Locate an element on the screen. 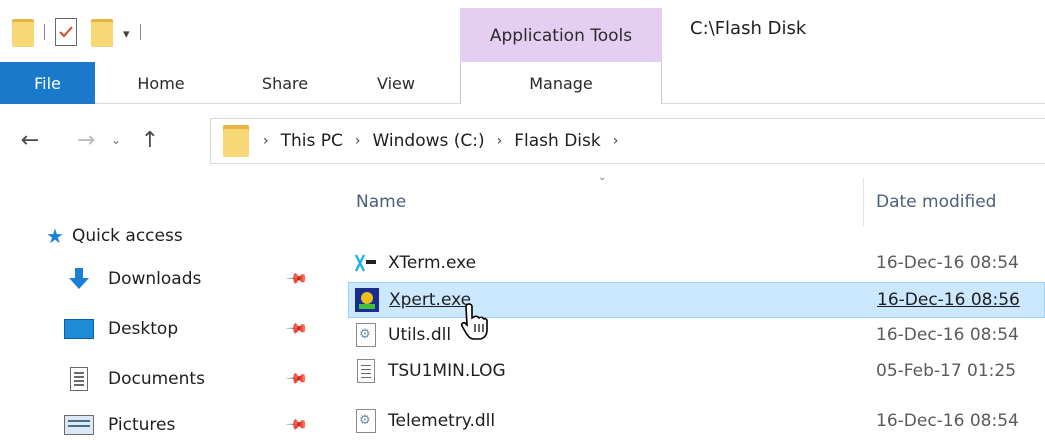 This screenshot has height=440, width=1045. ribbon-tabs: File Home Share View Manage is located at coordinates (522, 83).